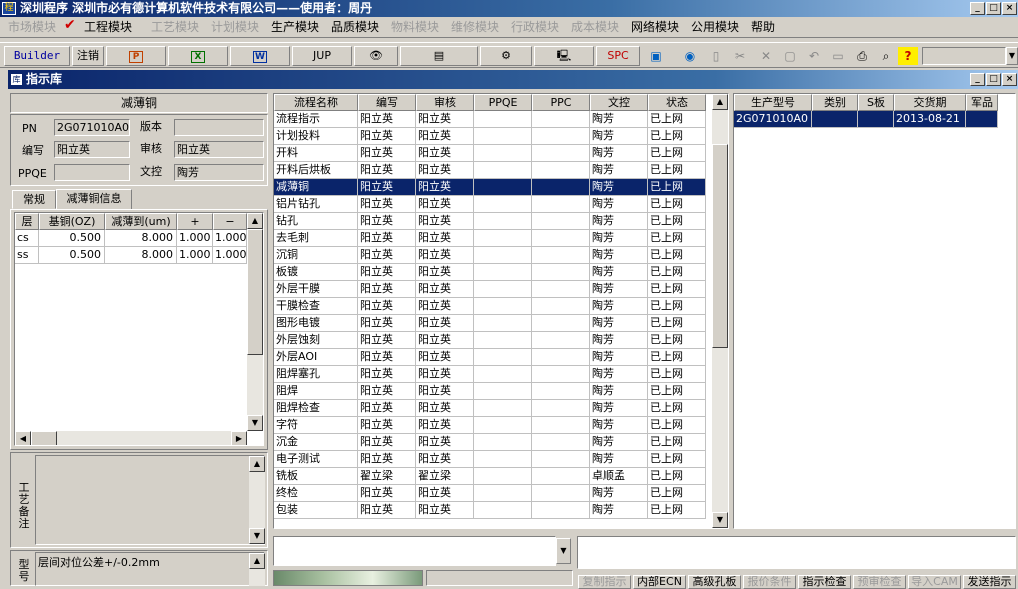 This screenshot has width=1018, height=589. I want to click on save-icon: ▢, so click(790, 56).